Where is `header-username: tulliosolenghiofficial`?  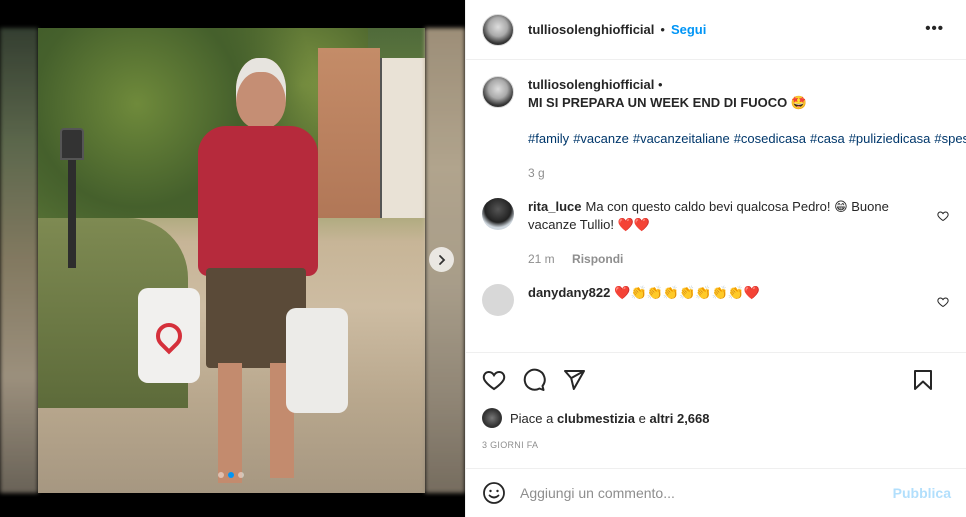
header-username: tulliosolenghiofficial is located at coordinates (591, 29).